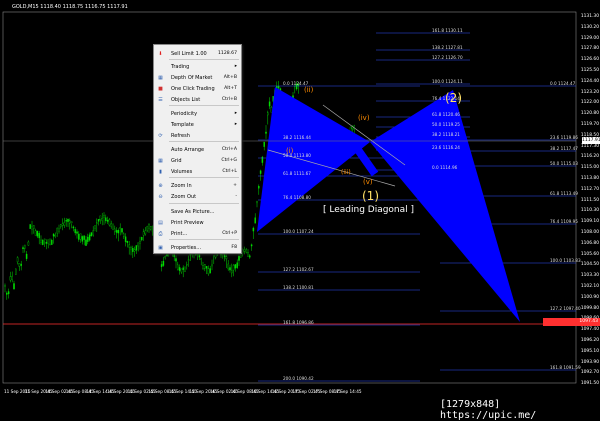 The image size is (600, 421). Describe the element at coordinates (180, 136) in the screenshot. I see `menu-item-label: Refresh` at that location.